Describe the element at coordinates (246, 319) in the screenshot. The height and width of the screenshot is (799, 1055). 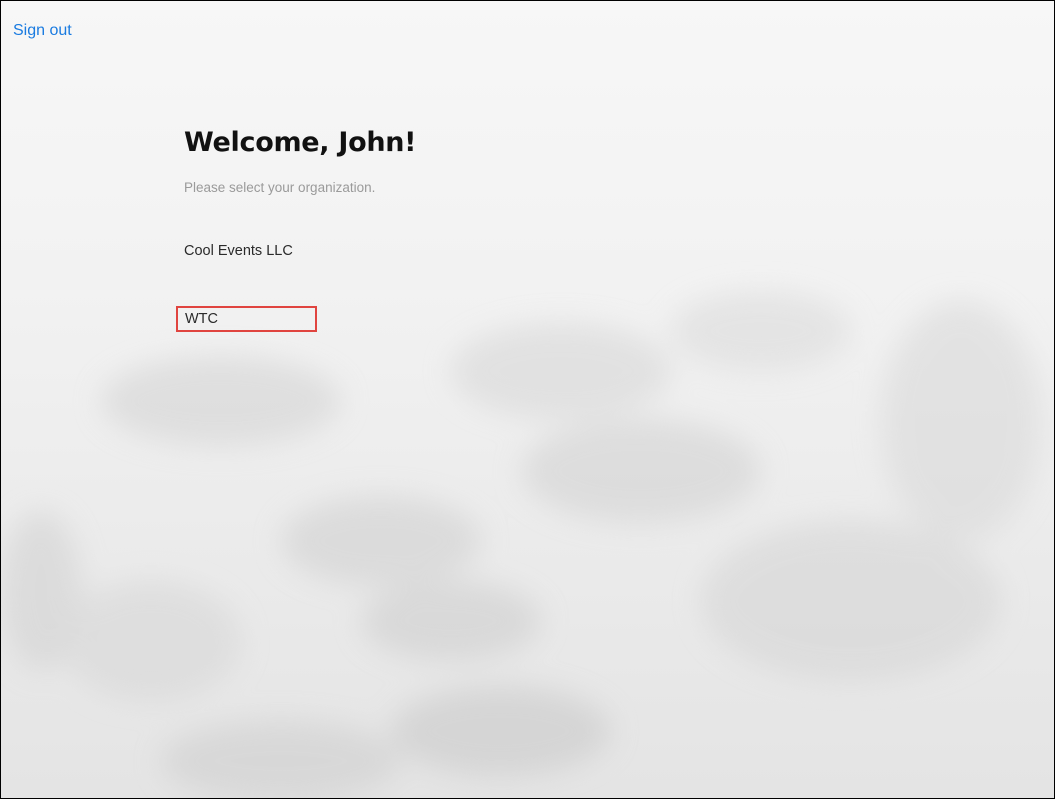
I see `organization-item-wtc: WTC` at that location.